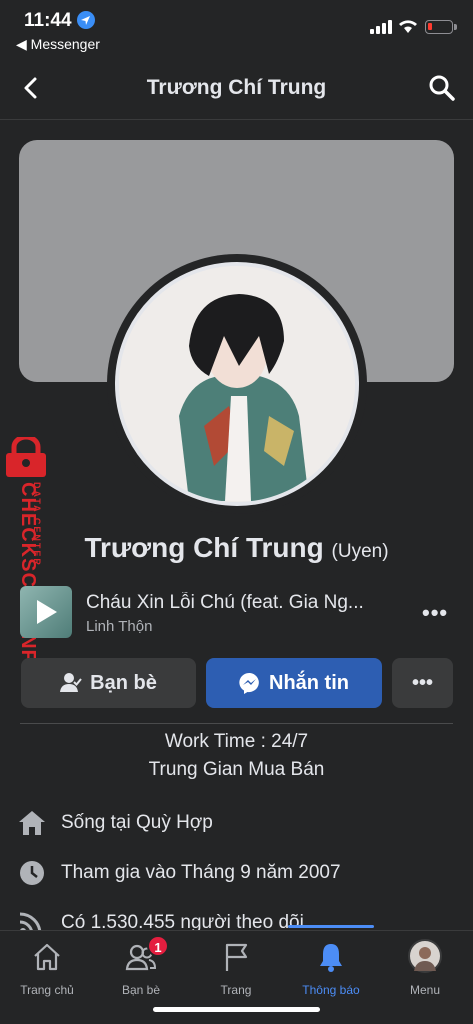 The width and height of the screenshot is (473, 1024). What do you see at coordinates (236, 990) in the screenshot?
I see `tab-pages-label: Trang` at bounding box center [236, 990].